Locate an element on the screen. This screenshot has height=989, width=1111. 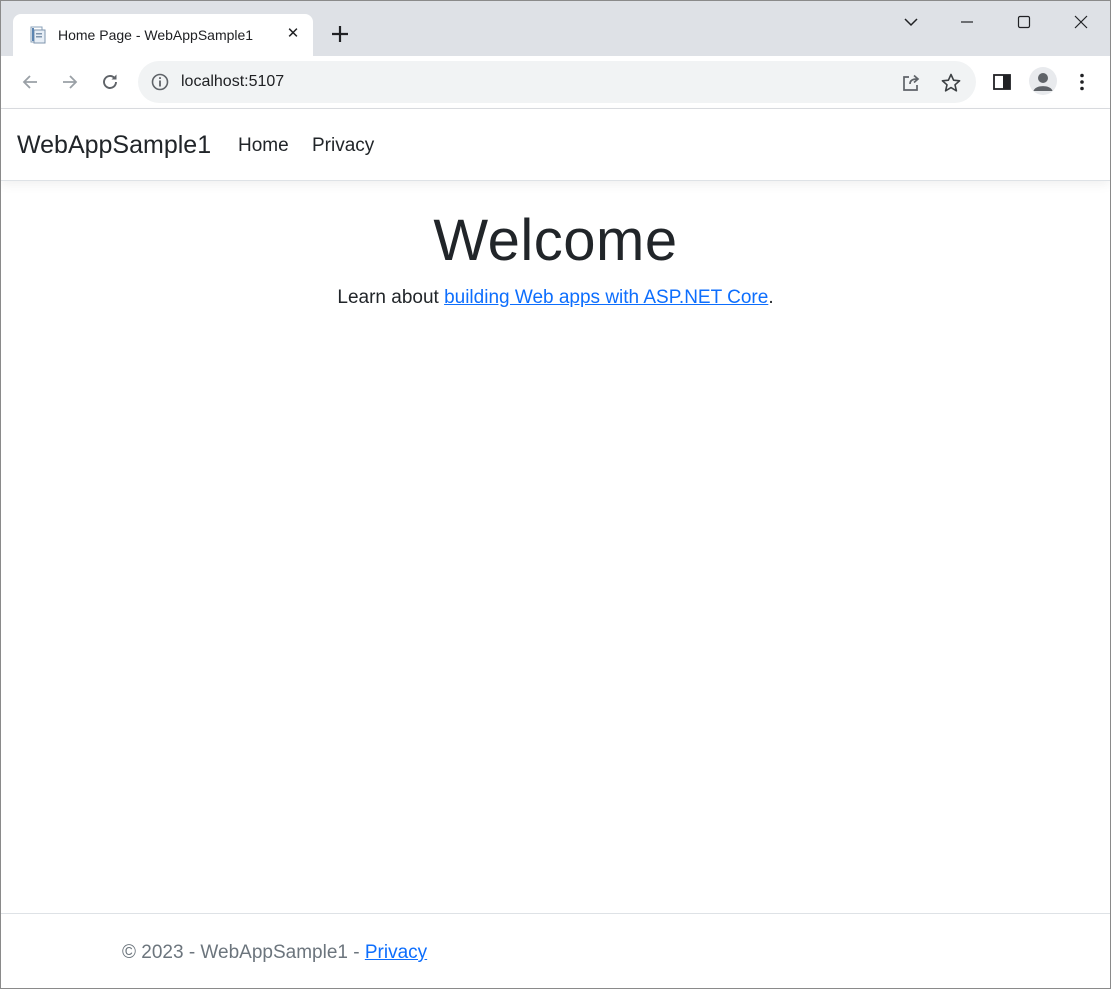
page-favicon-icon is located at coordinates (38, 35).